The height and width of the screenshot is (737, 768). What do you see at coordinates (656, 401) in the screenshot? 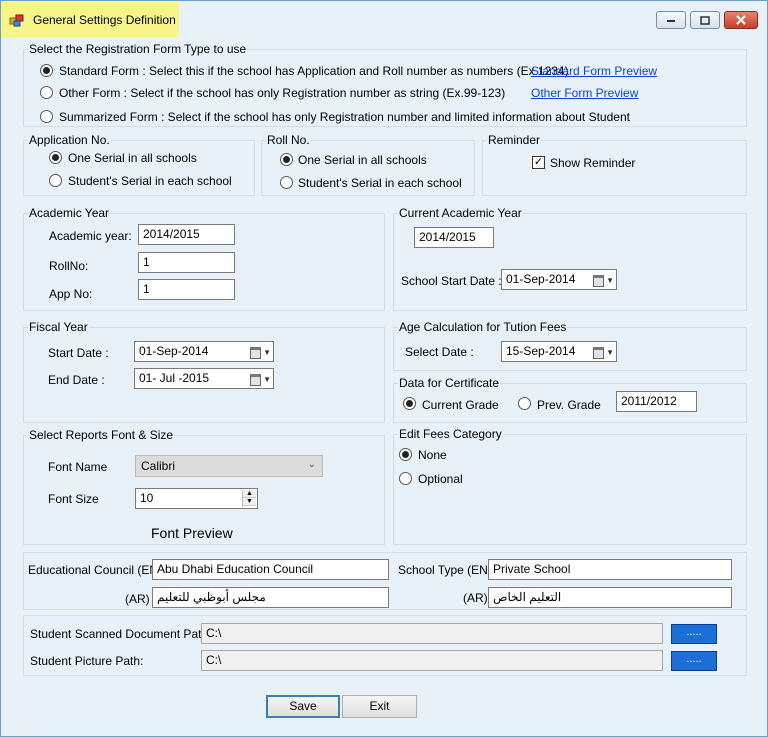
I see `prev-grade-input: 2011/2012` at bounding box center [656, 401].